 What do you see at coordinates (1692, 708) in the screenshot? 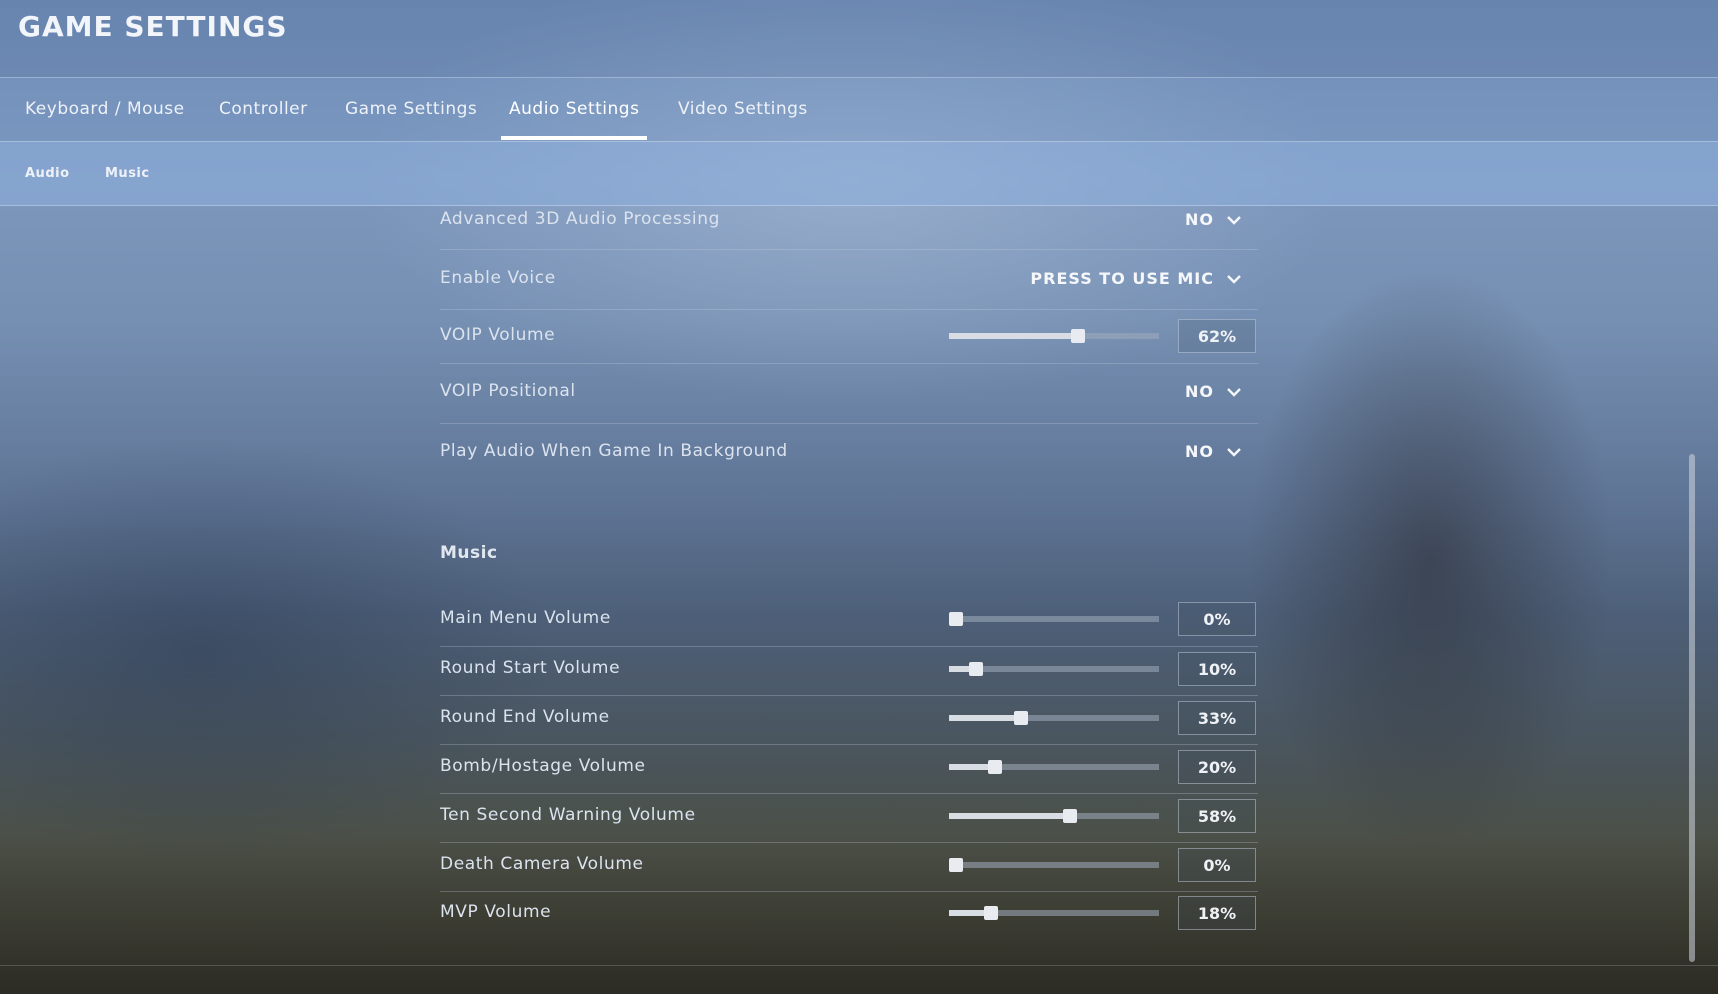
I see `scrollbar` at bounding box center [1692, 708].